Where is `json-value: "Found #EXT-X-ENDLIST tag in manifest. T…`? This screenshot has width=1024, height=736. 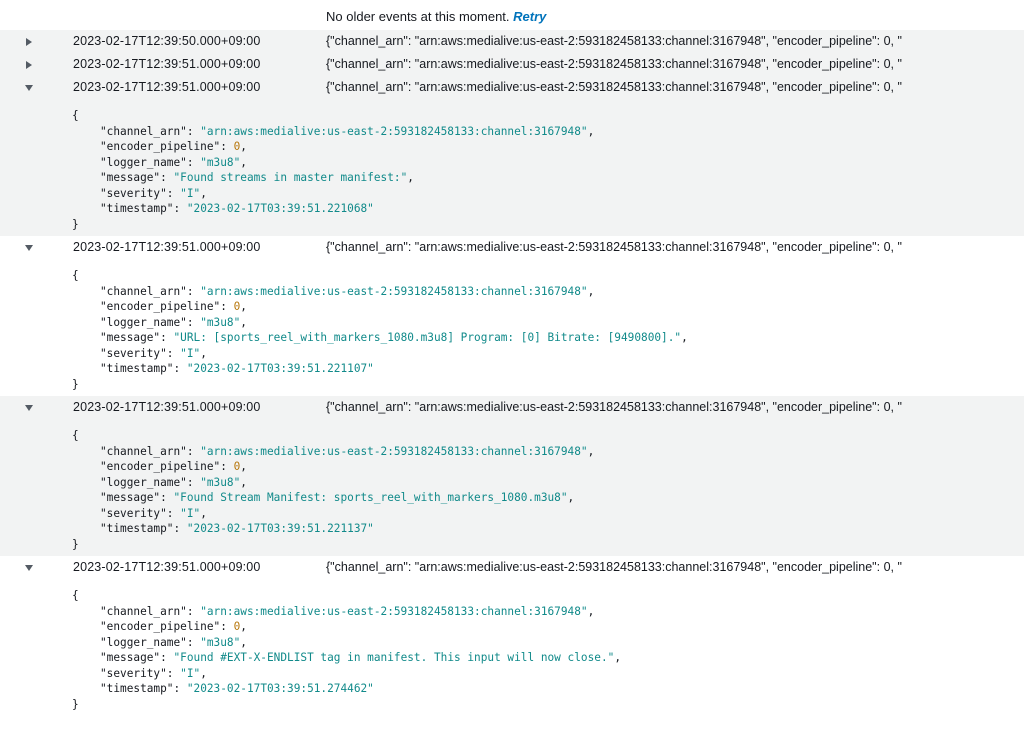 json-value: "Found #EXT-X-ENDLIST tag in manifest. T… is located at coordinates (394, 657).